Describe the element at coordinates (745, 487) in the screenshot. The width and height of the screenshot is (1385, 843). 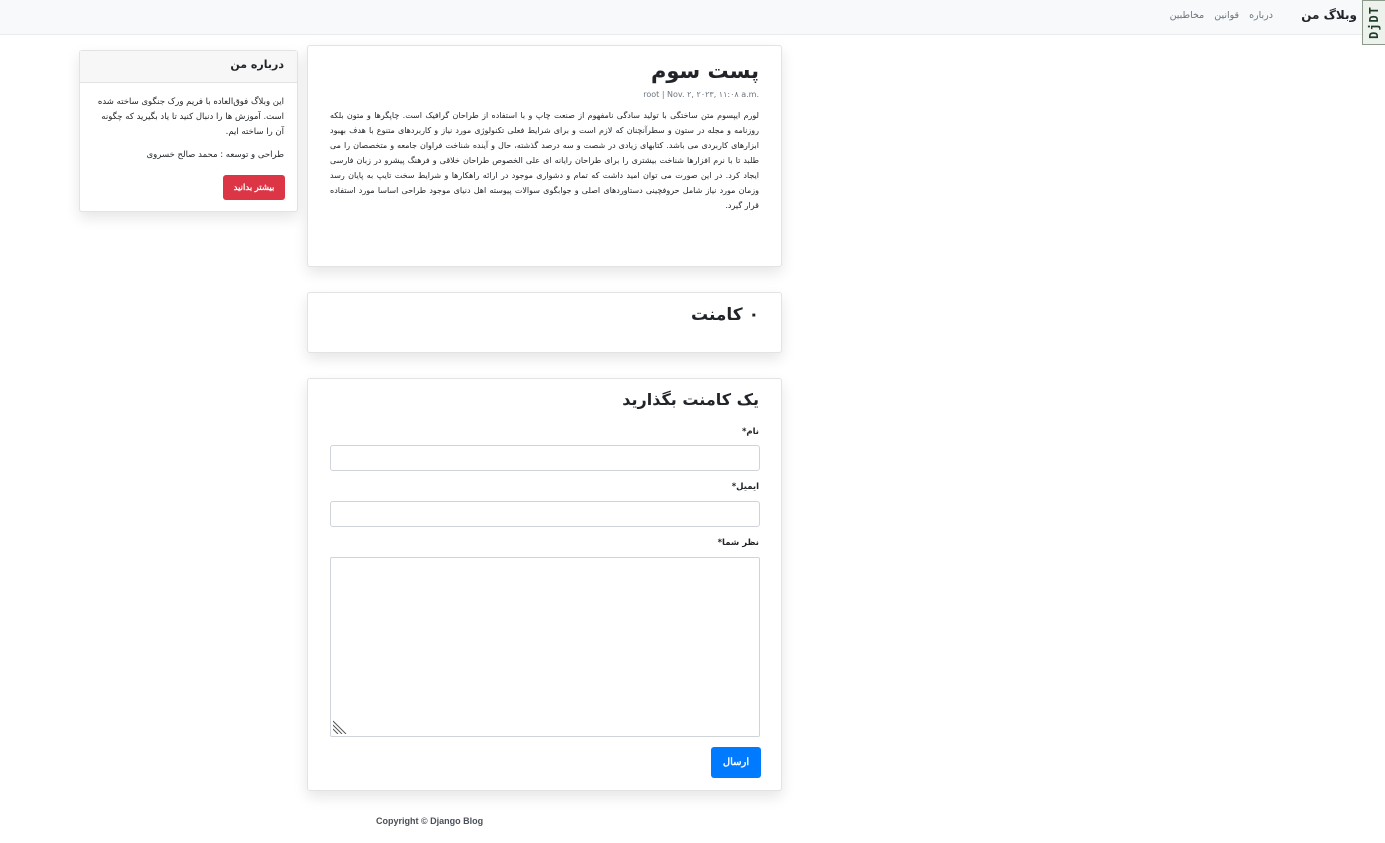
I see `email-label: ایمیل*` at that location.